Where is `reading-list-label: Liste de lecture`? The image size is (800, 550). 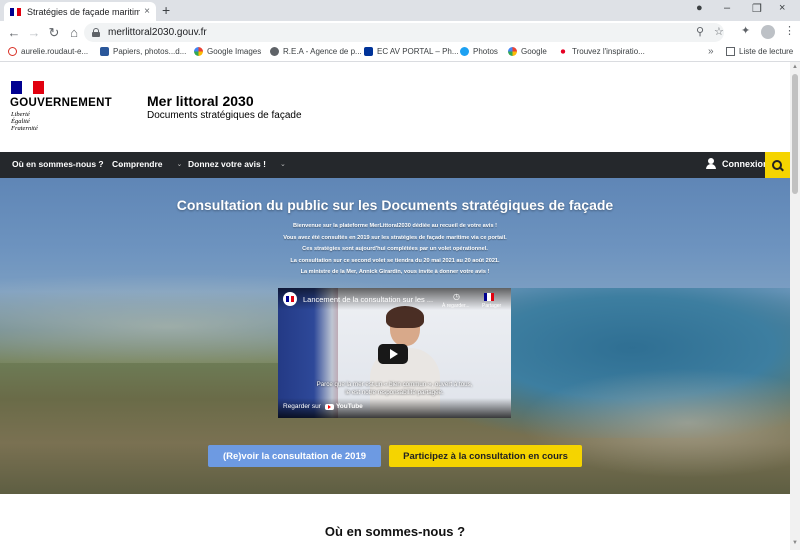 reading-list-label: Liste de lecture is located at coordinates (766, 51).